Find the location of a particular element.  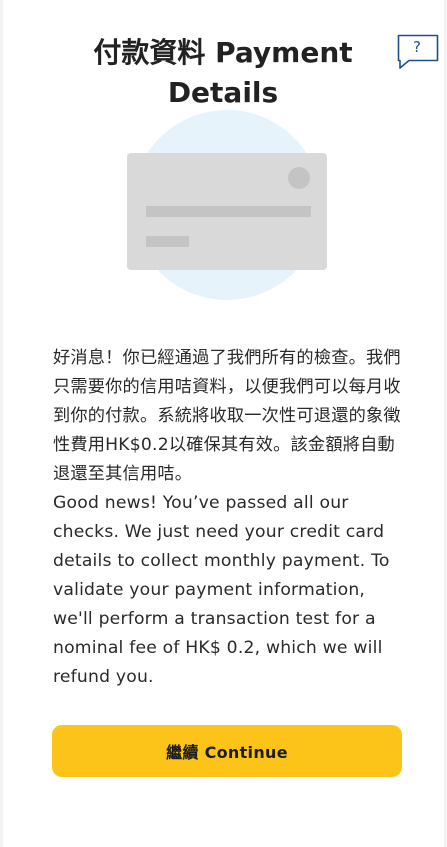

credit-card-icon is located at coordinates (227, 211).